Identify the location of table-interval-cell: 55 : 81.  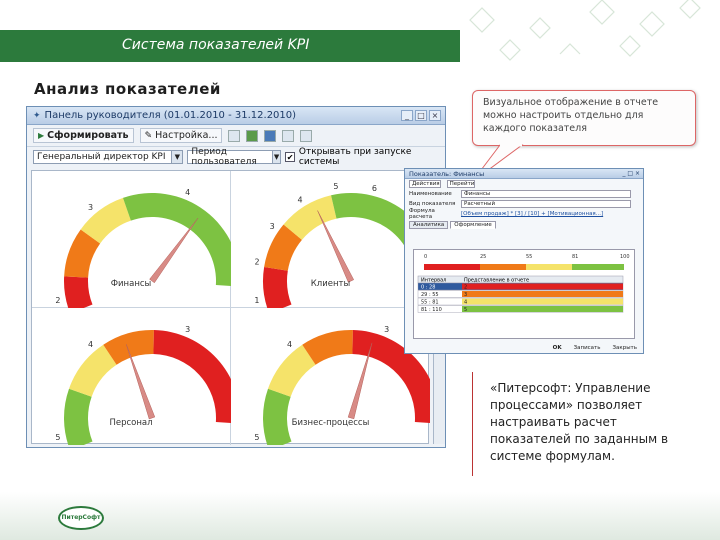
(430, 303).